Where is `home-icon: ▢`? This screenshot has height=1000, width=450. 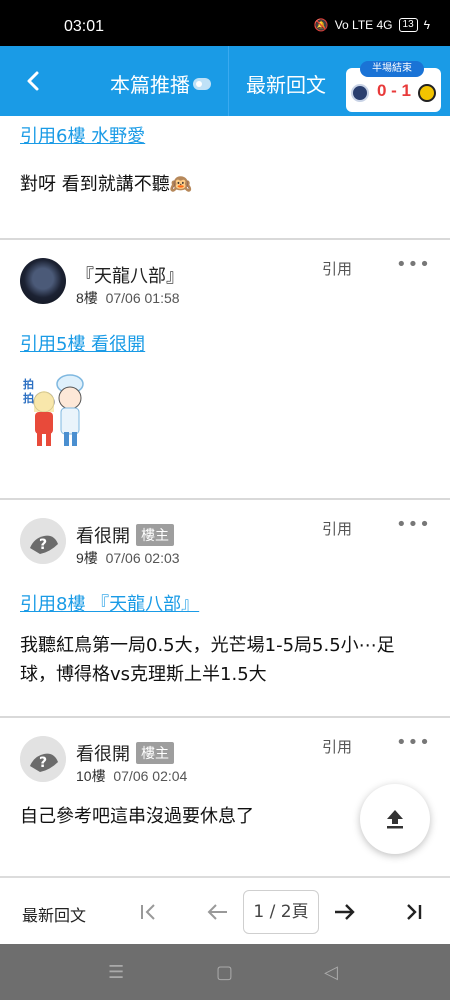 home-icon: ▢ is located at coordinates (224, 972).